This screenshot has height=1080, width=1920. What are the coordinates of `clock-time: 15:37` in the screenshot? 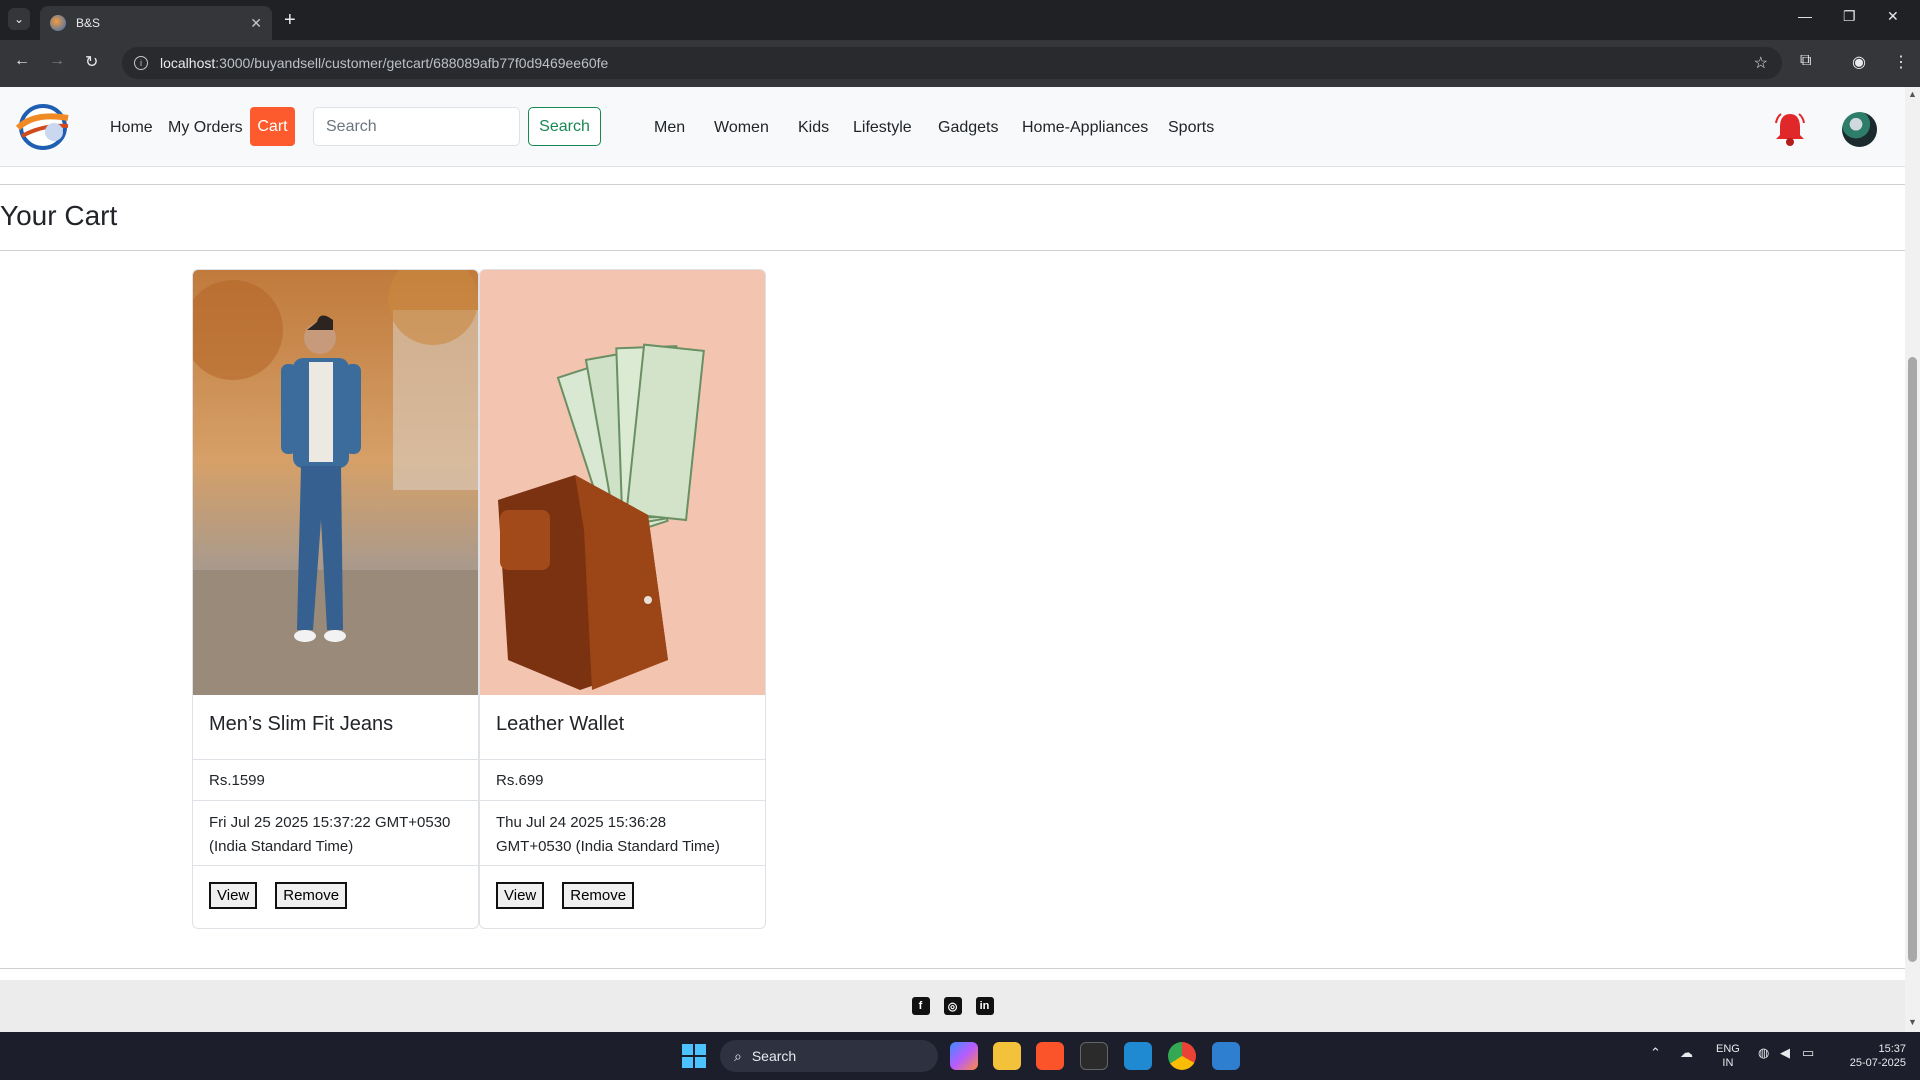 It's located at (1892, 1049).